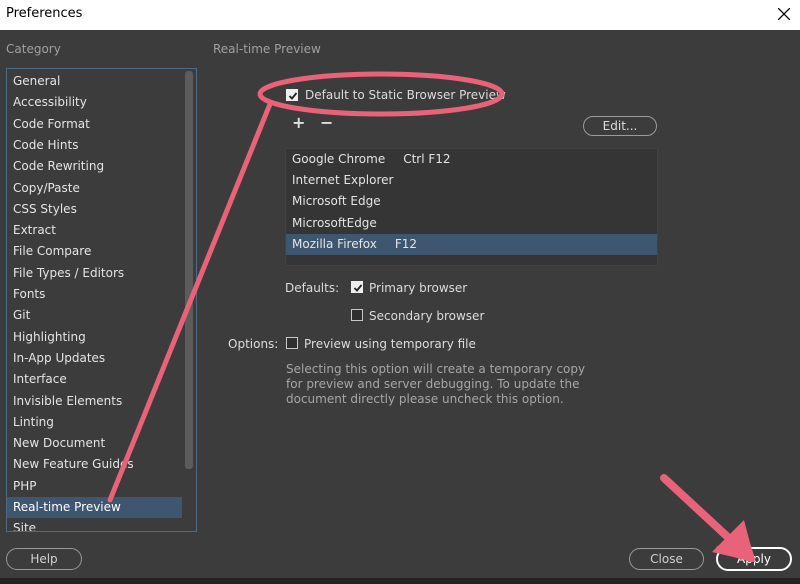 Image resolution: width=800 pixels, height=584 pixels. Describe the element at coordinates (418, 288) in the screenshot. I see `primary-browser-label: Primary browser` at that location.